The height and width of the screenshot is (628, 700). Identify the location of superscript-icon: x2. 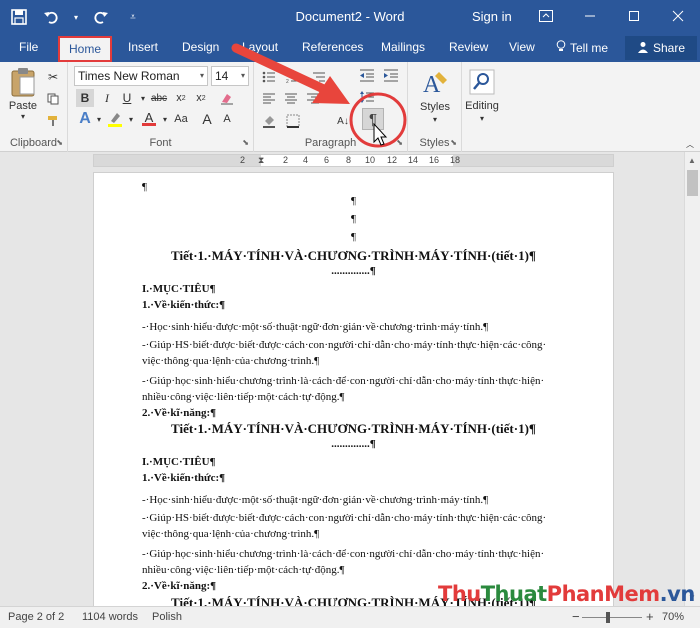
(201, 98).